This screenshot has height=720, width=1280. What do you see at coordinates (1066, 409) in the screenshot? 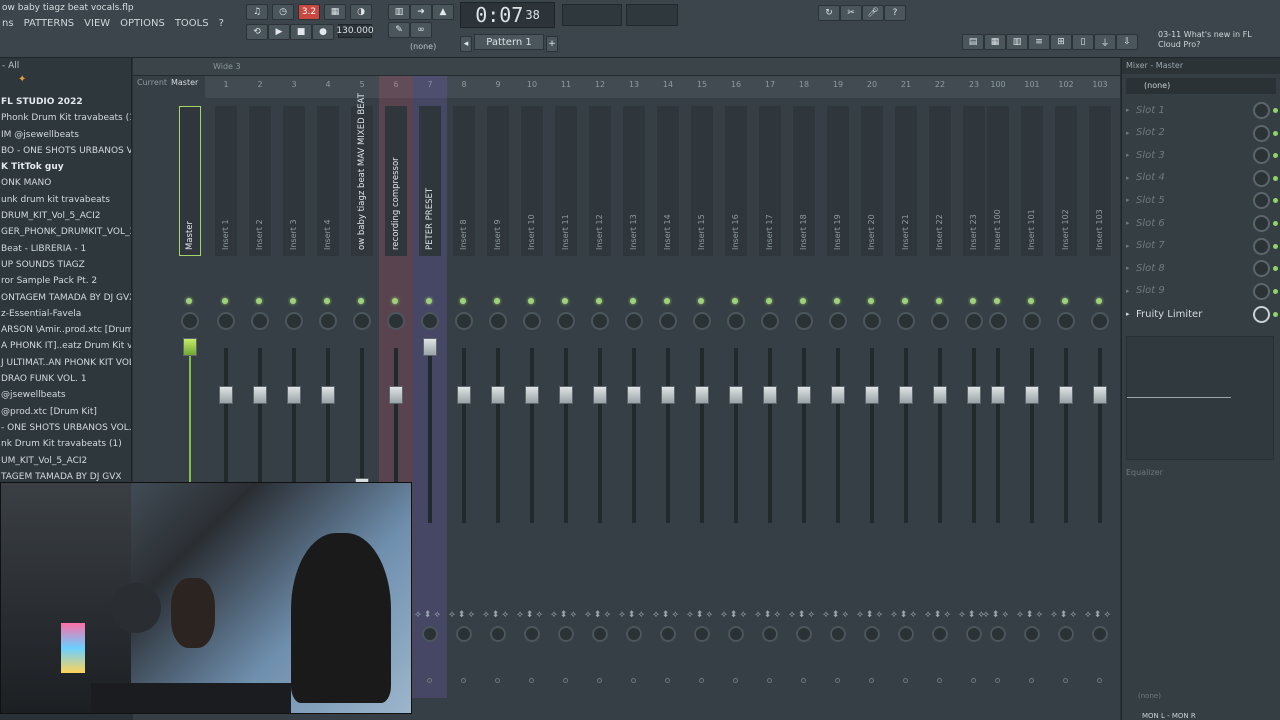
I see `insert-strip: Insert 102 ⟡ ⬍ ⟡` at bounding box center [1066, 409].